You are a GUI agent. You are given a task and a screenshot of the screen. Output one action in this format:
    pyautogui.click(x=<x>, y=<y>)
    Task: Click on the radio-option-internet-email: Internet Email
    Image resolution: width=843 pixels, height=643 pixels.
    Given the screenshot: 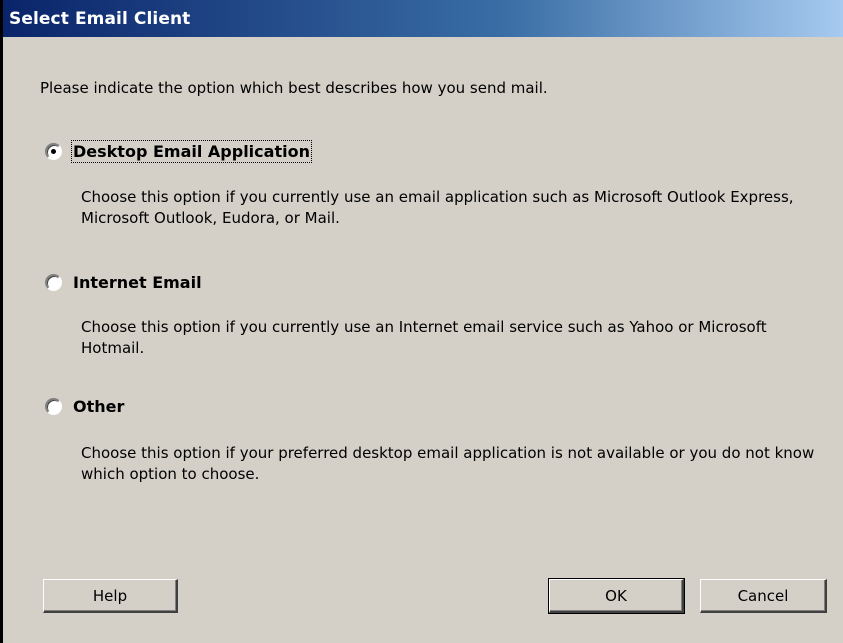 What is the action you would take?
    pyautogui.click(x=123, y=282)
    